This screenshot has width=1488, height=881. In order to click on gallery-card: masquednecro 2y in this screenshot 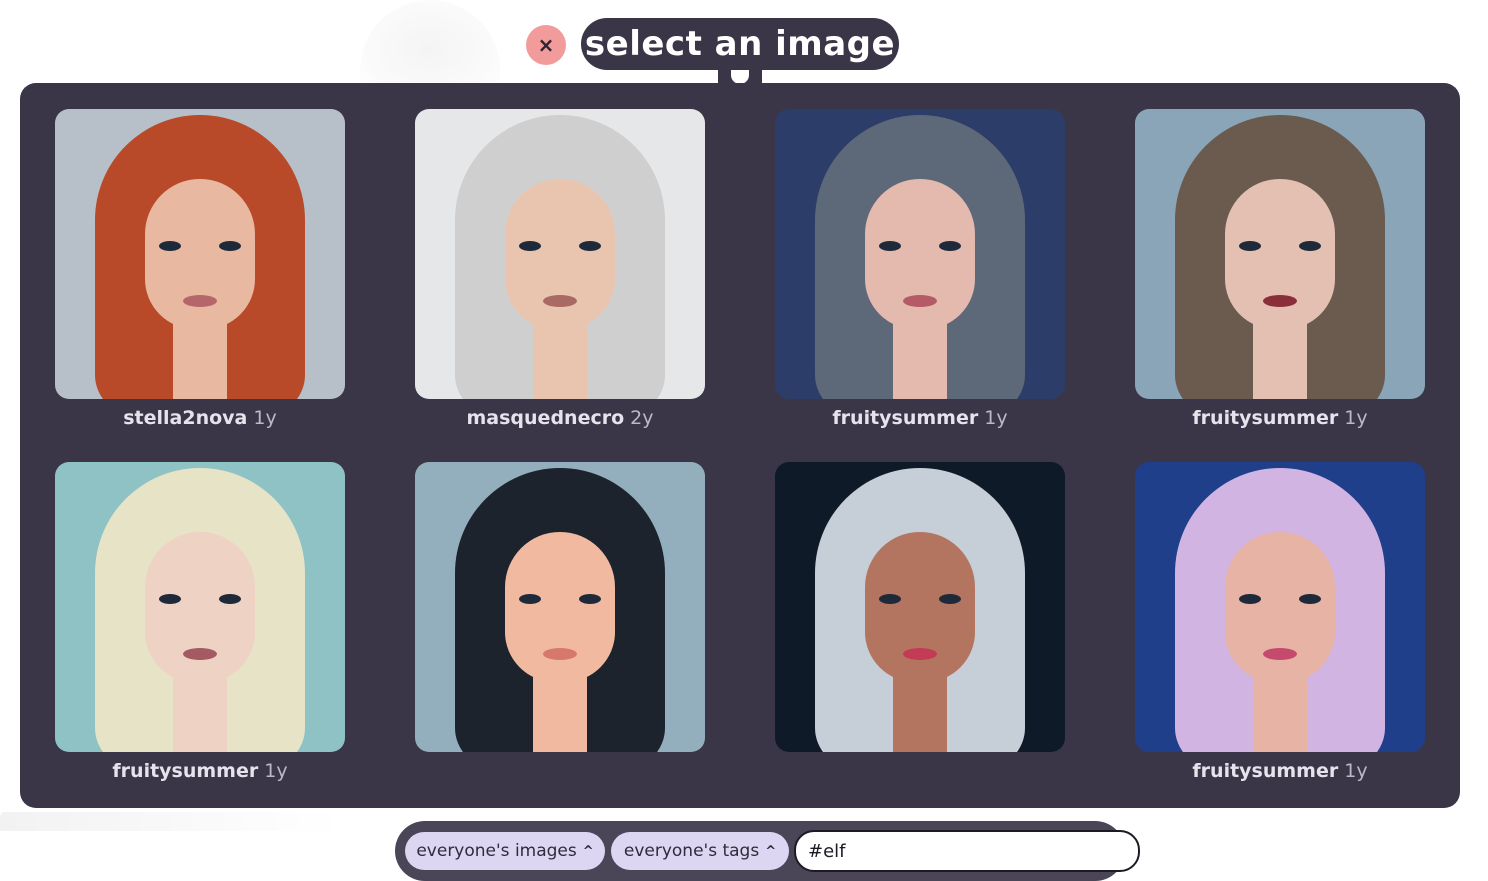, I will do `click(560, 269)`.